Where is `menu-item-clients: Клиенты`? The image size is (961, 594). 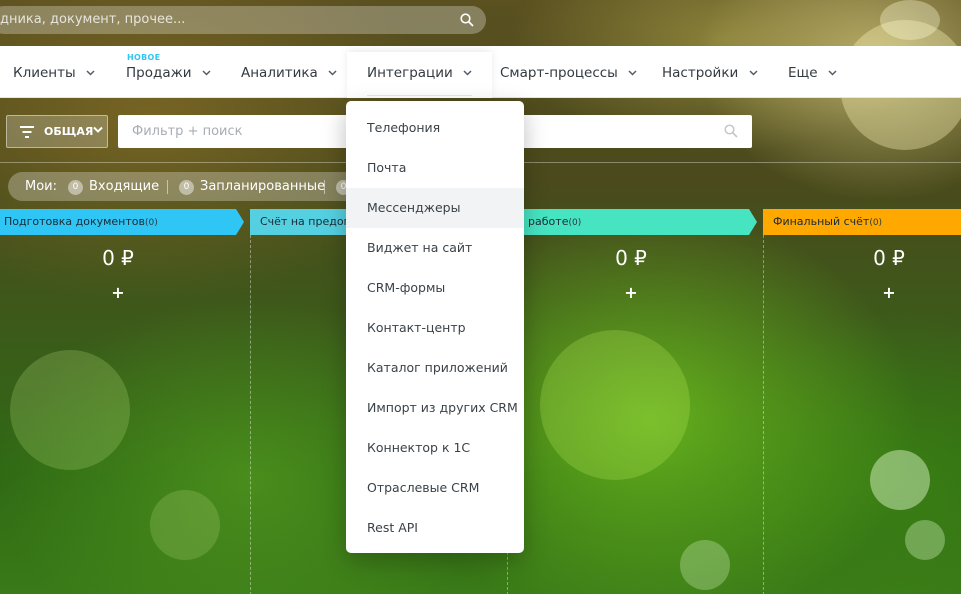
menu-item-clients: Клиенты is located at coordinates (54, 72).